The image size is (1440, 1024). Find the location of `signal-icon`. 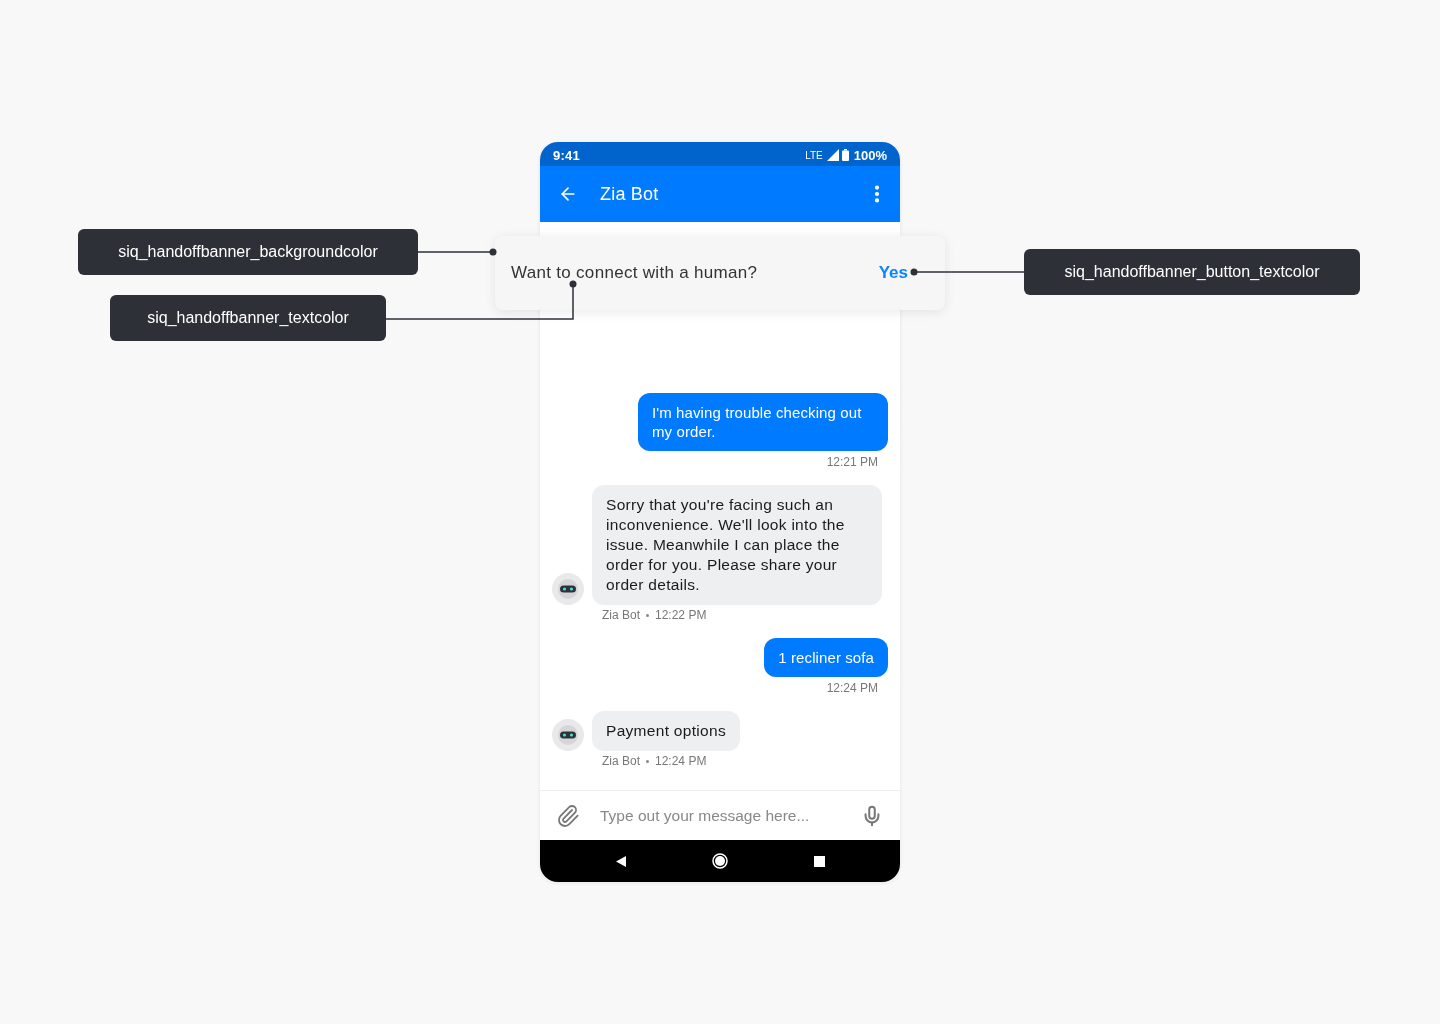

signal-icon is located at coordinates (832, 155).